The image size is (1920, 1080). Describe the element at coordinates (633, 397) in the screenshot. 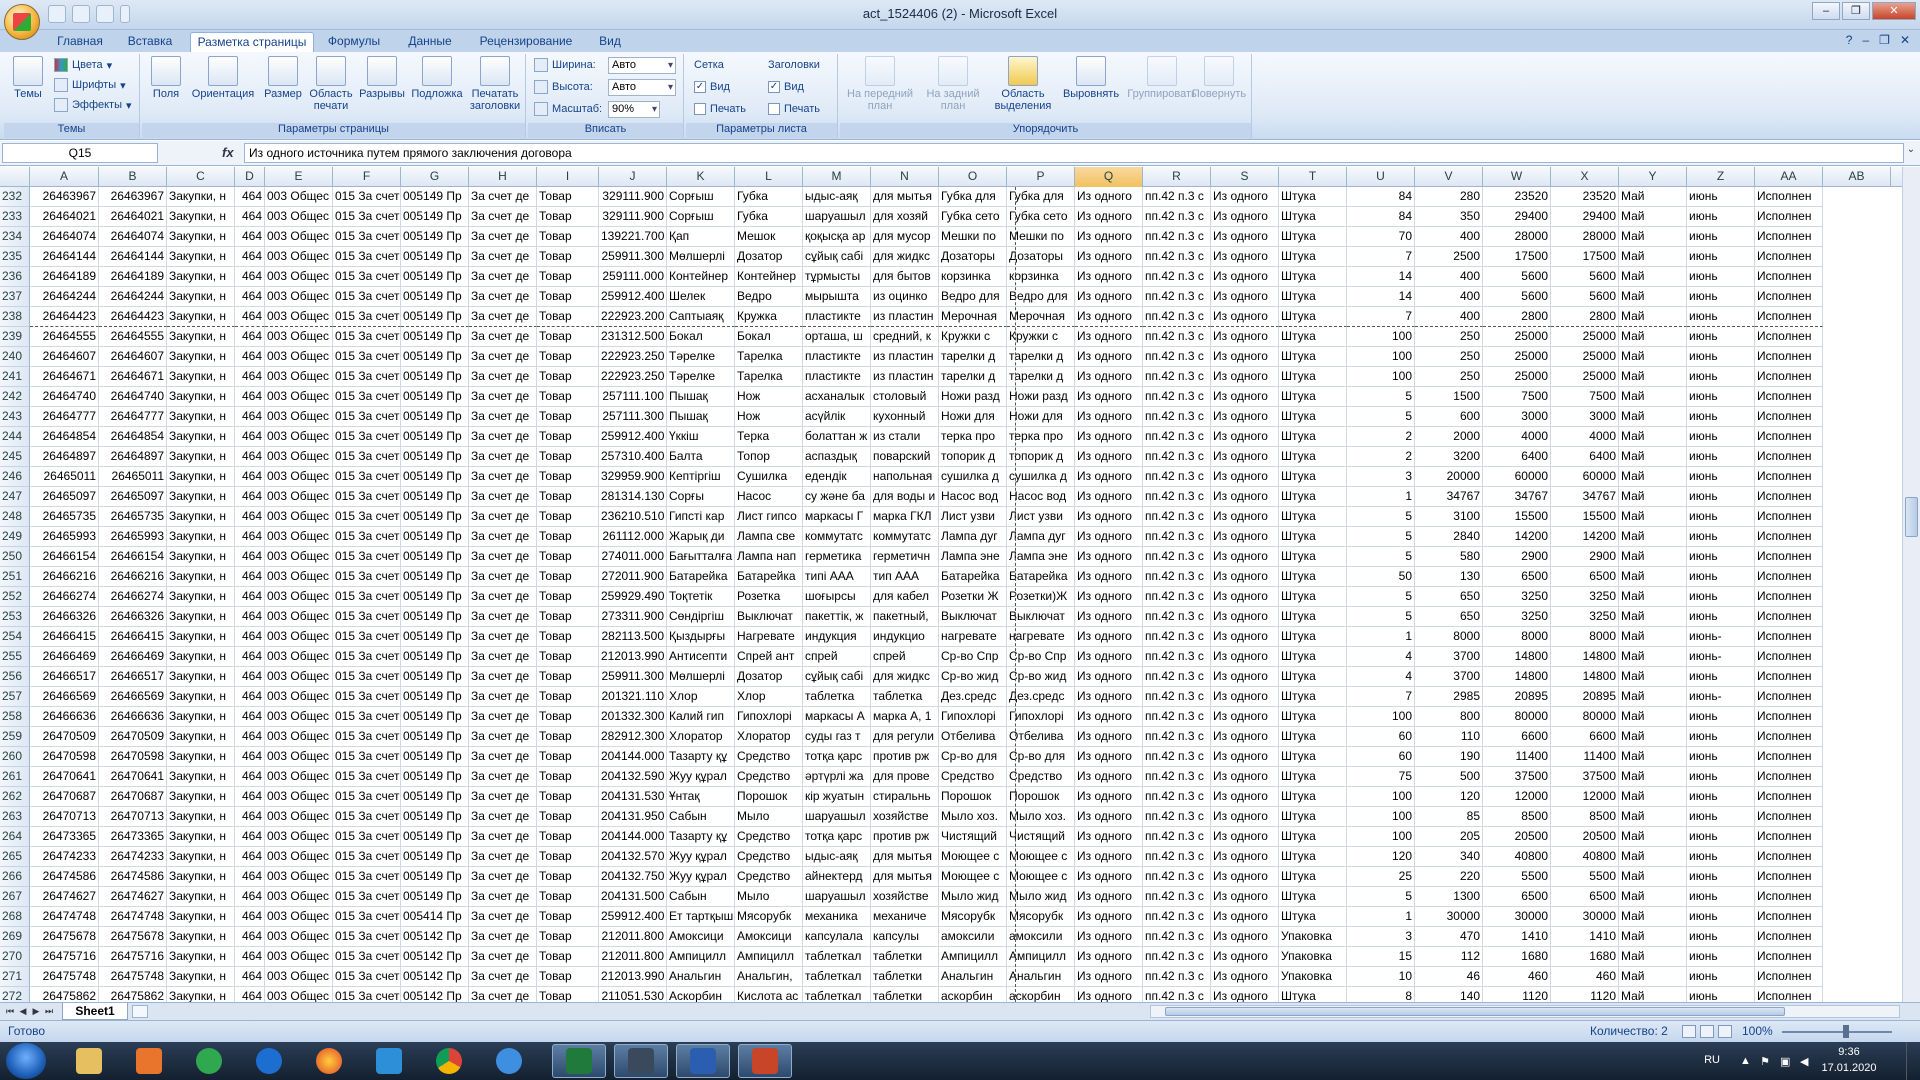

I see `cell-j: 257111.100` at that location.